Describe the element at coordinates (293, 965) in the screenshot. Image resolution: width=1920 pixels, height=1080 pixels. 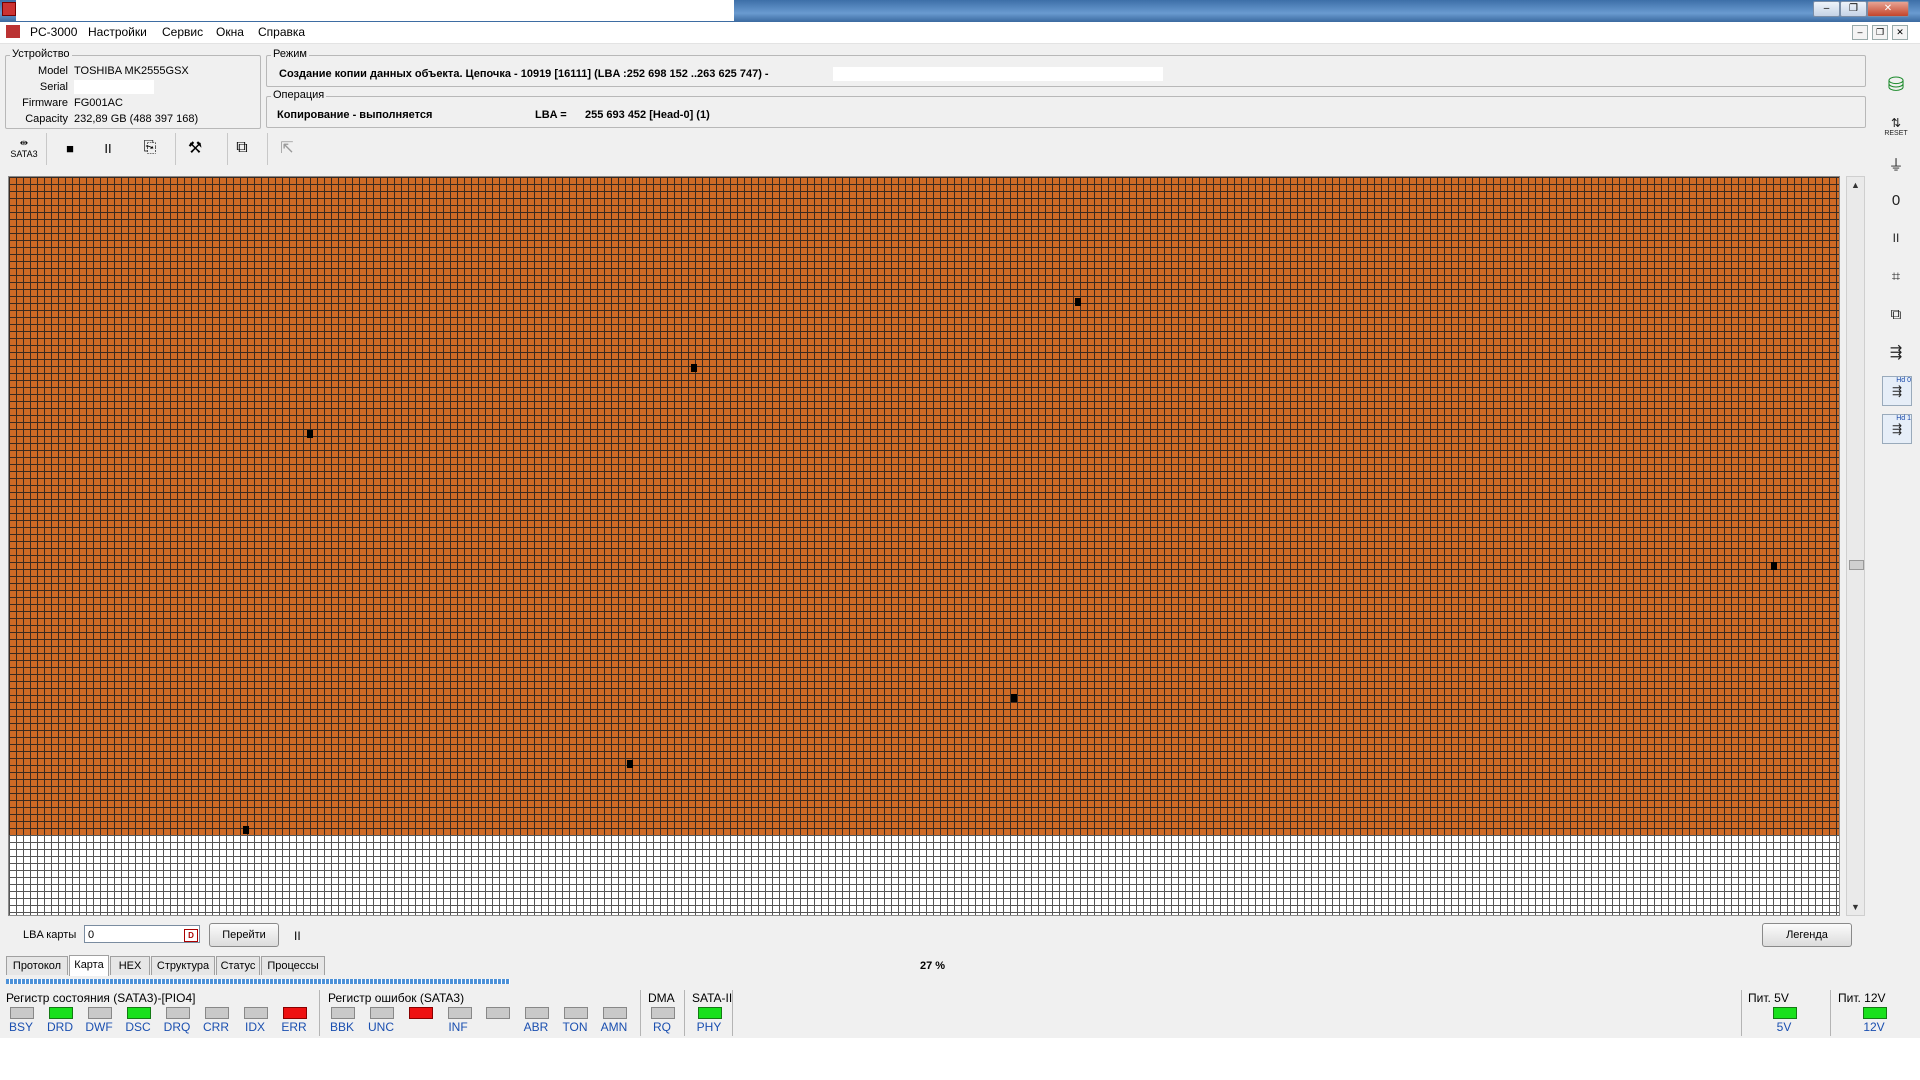
I see `tab-processes: Процессы` at that location.